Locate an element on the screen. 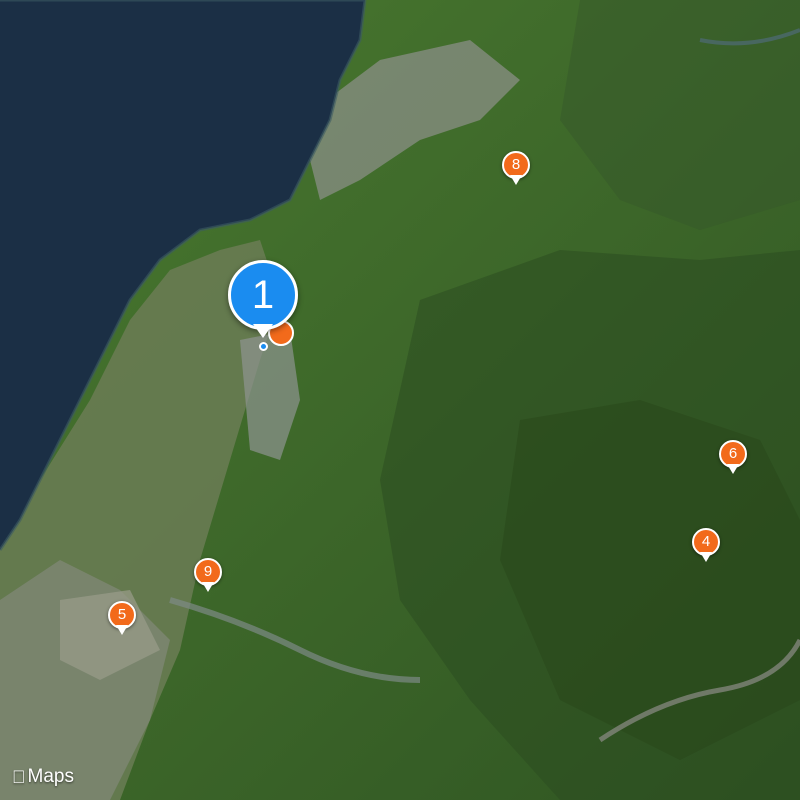  attribution-text: Maps is located at coordinates (44, 776).